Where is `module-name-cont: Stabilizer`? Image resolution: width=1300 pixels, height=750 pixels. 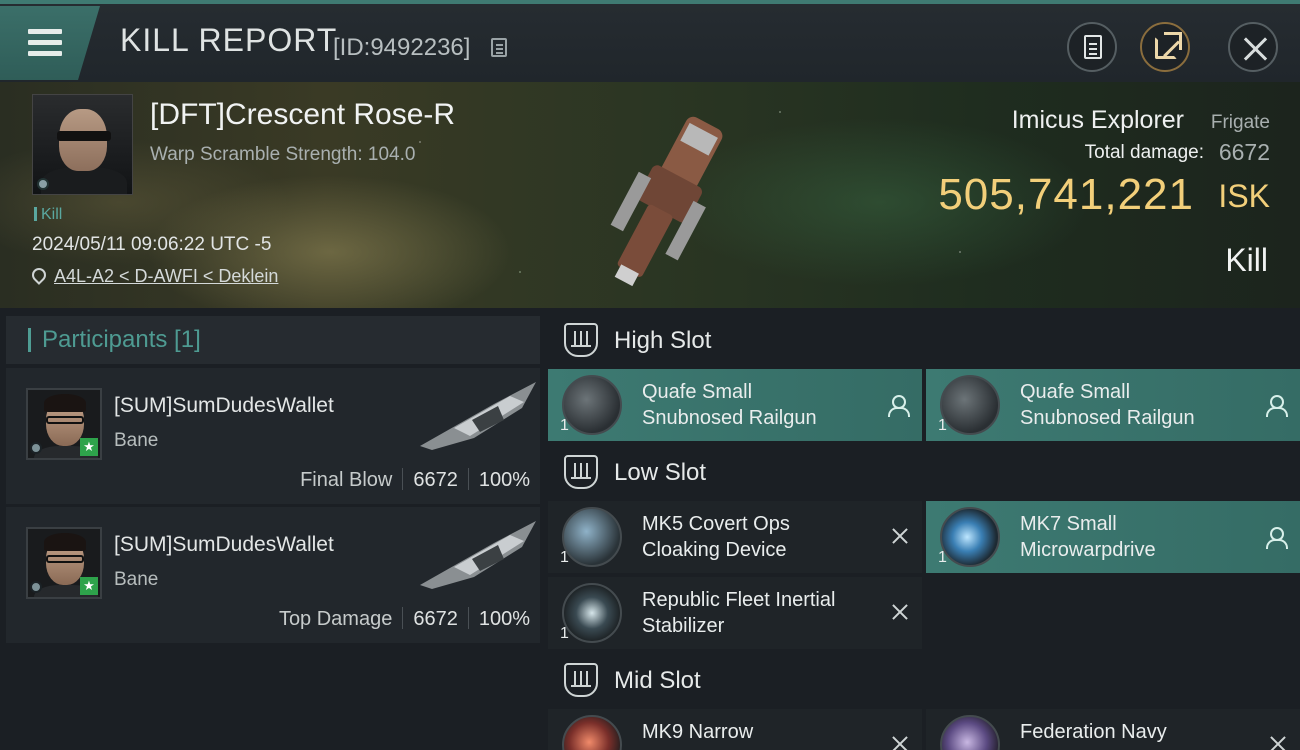
module-name-cont: Stabilizer is located at coordinates (683, 626).